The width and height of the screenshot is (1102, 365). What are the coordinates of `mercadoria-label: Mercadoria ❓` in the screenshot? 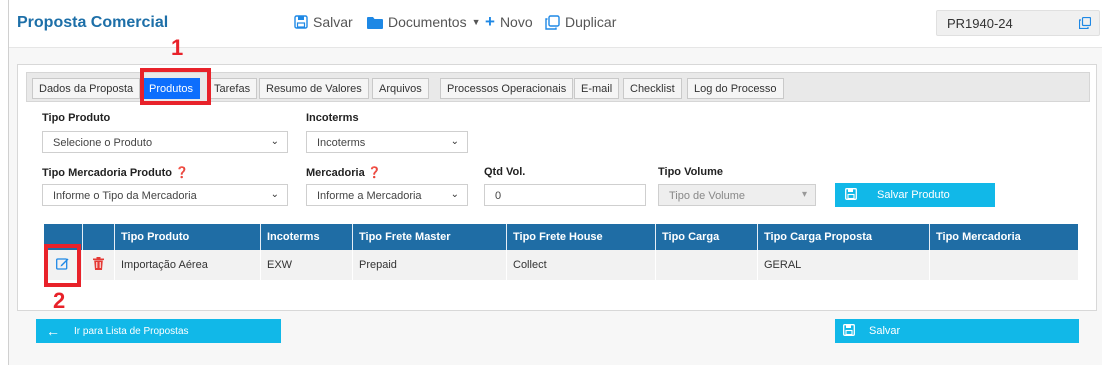 It's located at (343, 172).